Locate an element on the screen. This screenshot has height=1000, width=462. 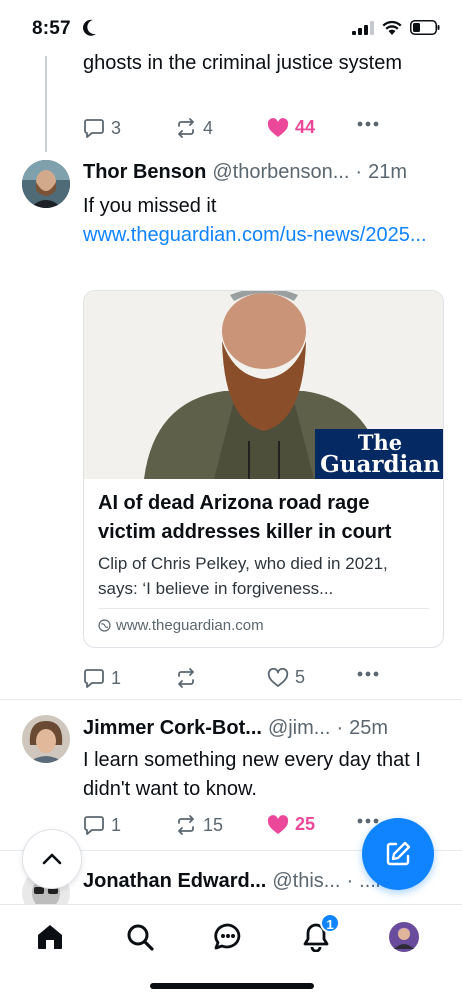
reply-count: 3 is located at coordinates (116, 127).